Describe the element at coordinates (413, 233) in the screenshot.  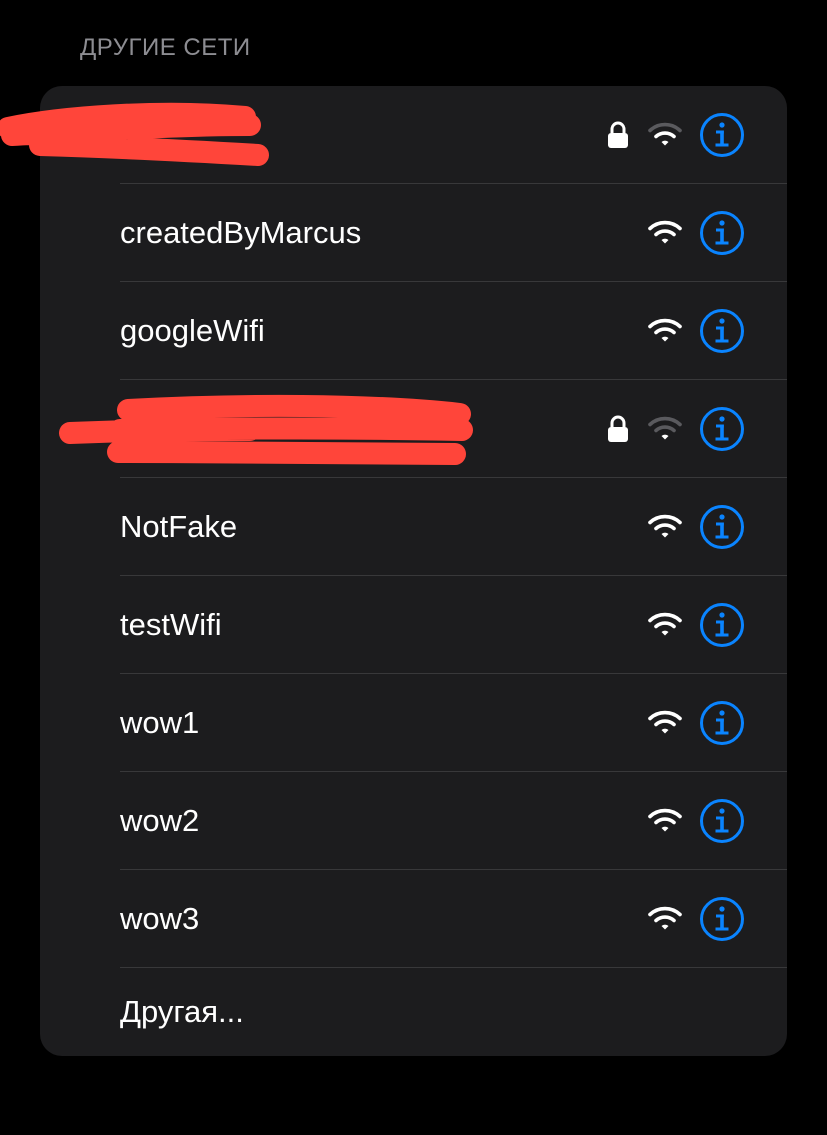
I see `network-row: createdByMarcus` at that location.